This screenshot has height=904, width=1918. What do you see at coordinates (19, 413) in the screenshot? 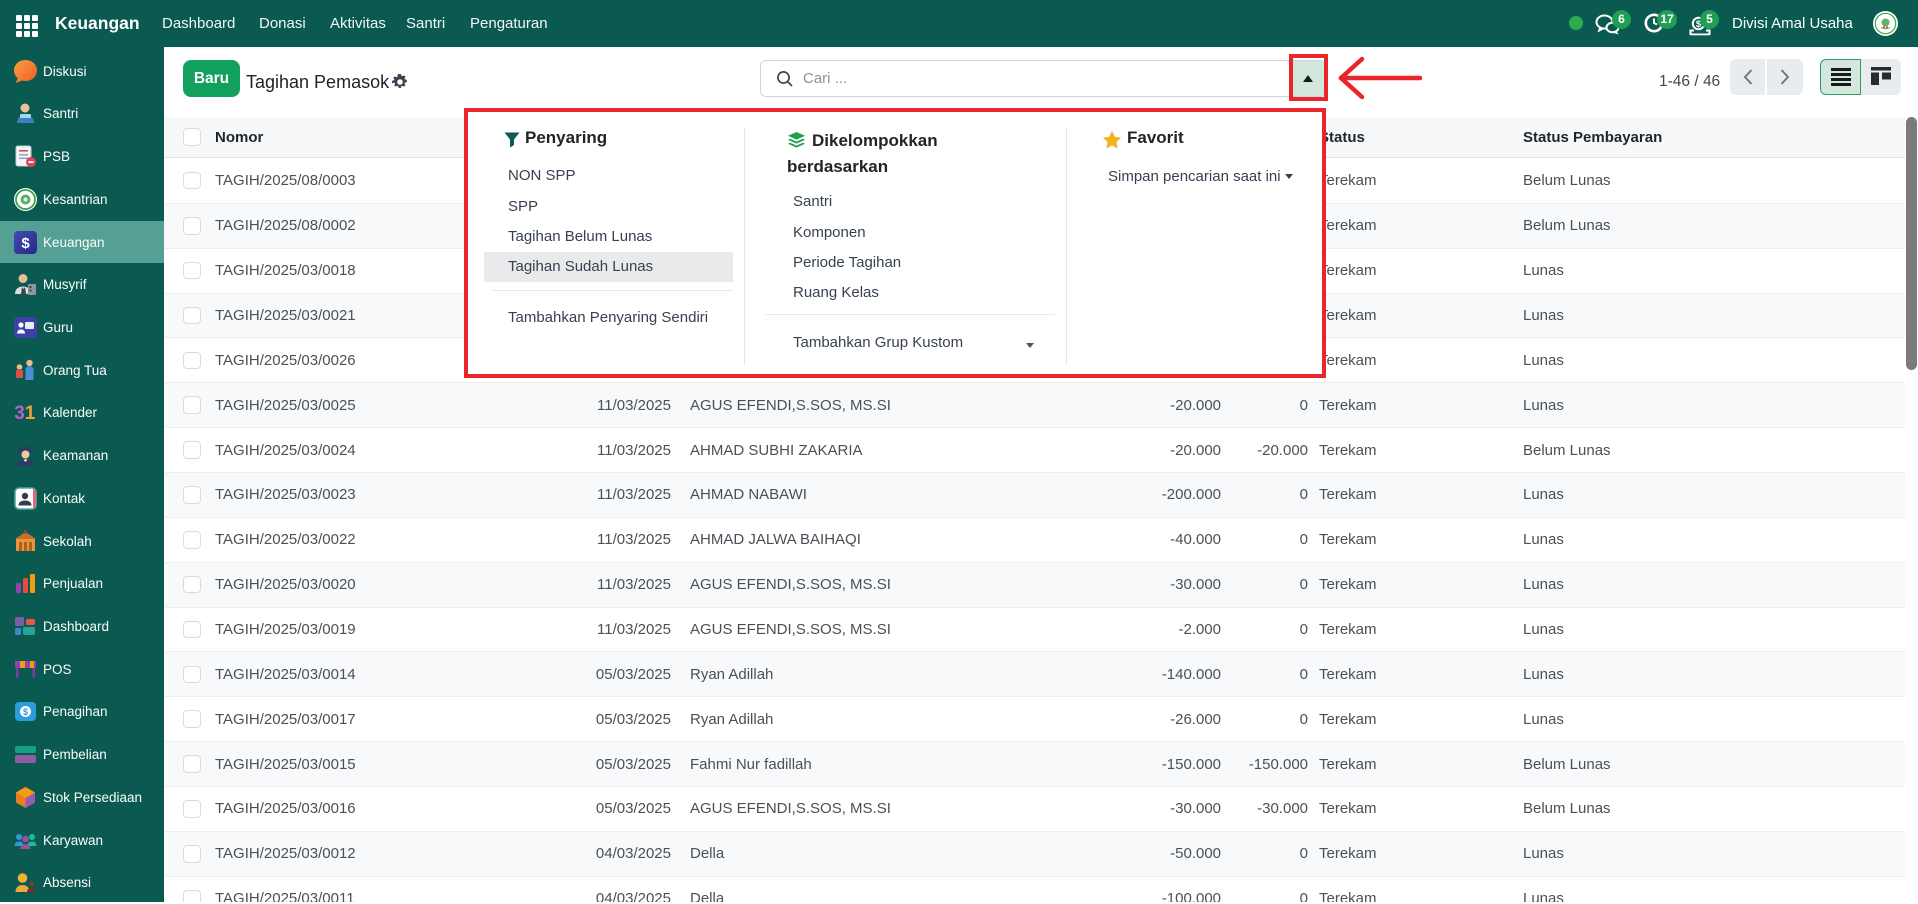
I see `svg-text: 3` at bounding box center [19, 413].